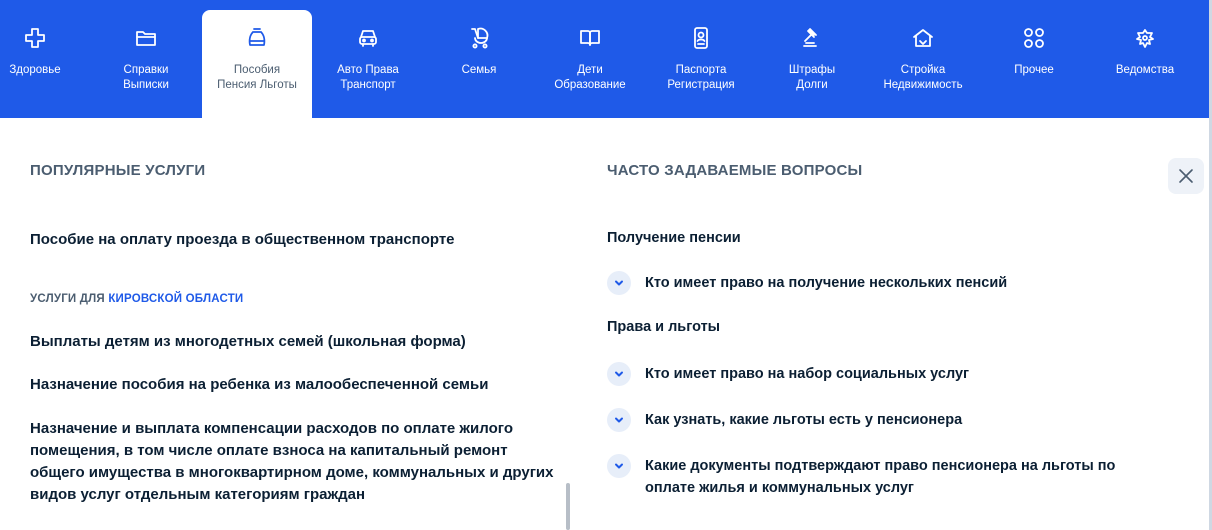  What do you see at coordinates (568, 506) in the screenshot?
I see `scrollbar-thumb` at bounding box center [568, 506].